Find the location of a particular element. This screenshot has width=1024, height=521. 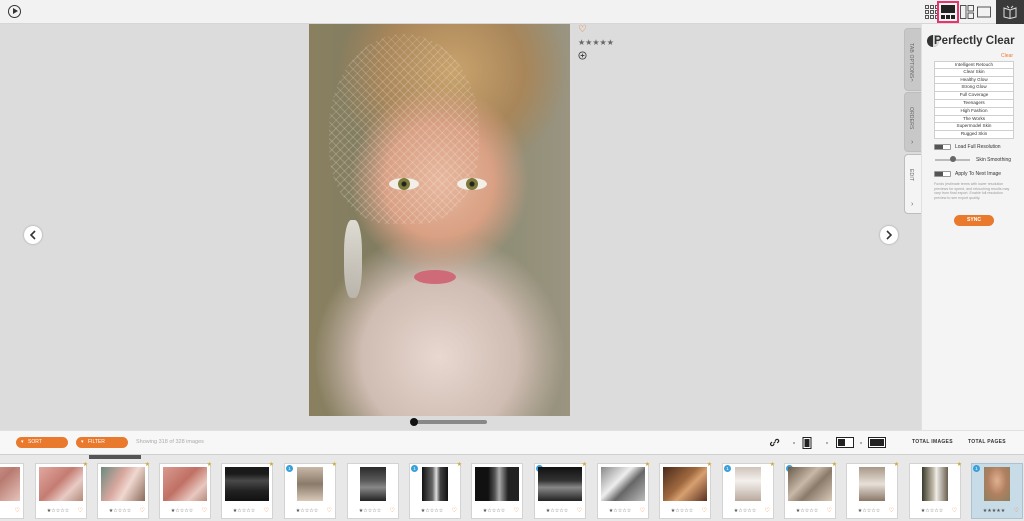

preset-high-fashion: High Fashion is located at coordinates (974, 111).